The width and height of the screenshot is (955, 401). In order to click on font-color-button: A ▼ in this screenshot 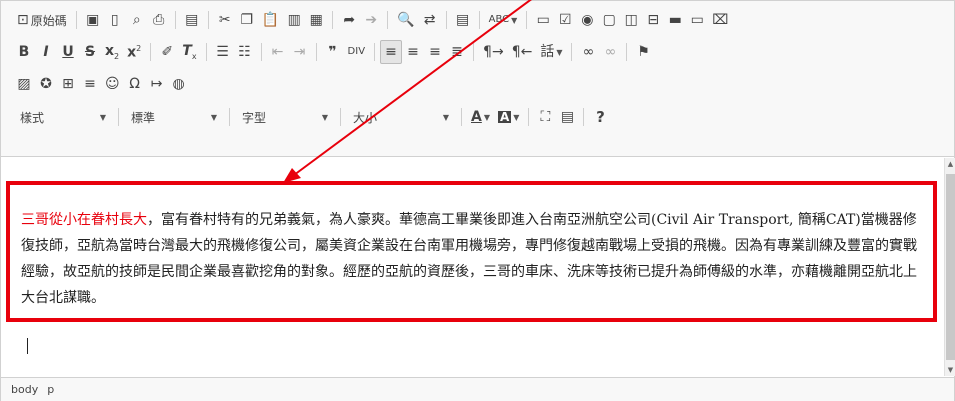, I will do `click(480, 117)`.